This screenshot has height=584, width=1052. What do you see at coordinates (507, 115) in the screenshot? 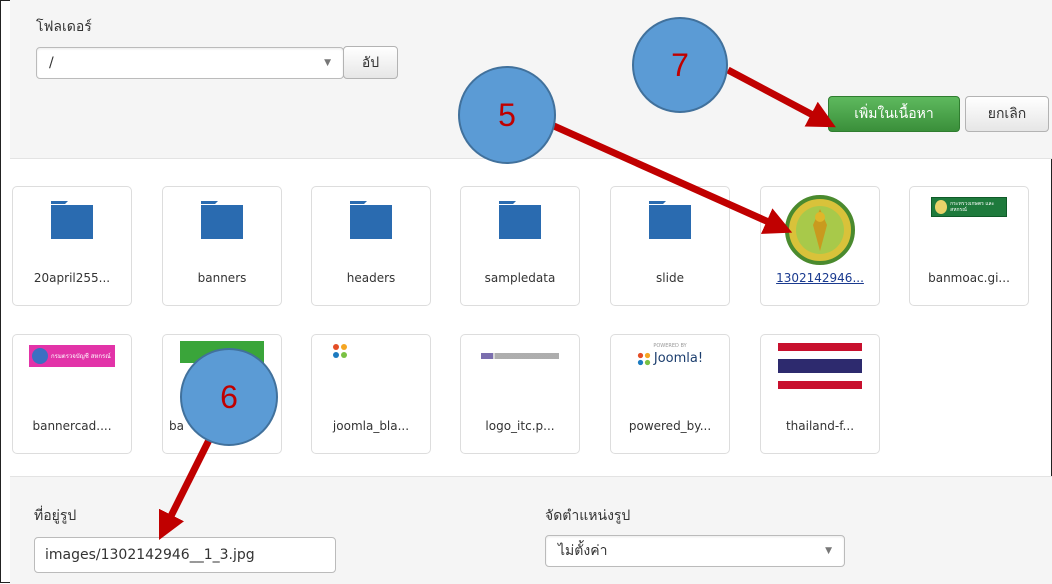
I see `callout-5: 5` at bounding box center [507, 115].